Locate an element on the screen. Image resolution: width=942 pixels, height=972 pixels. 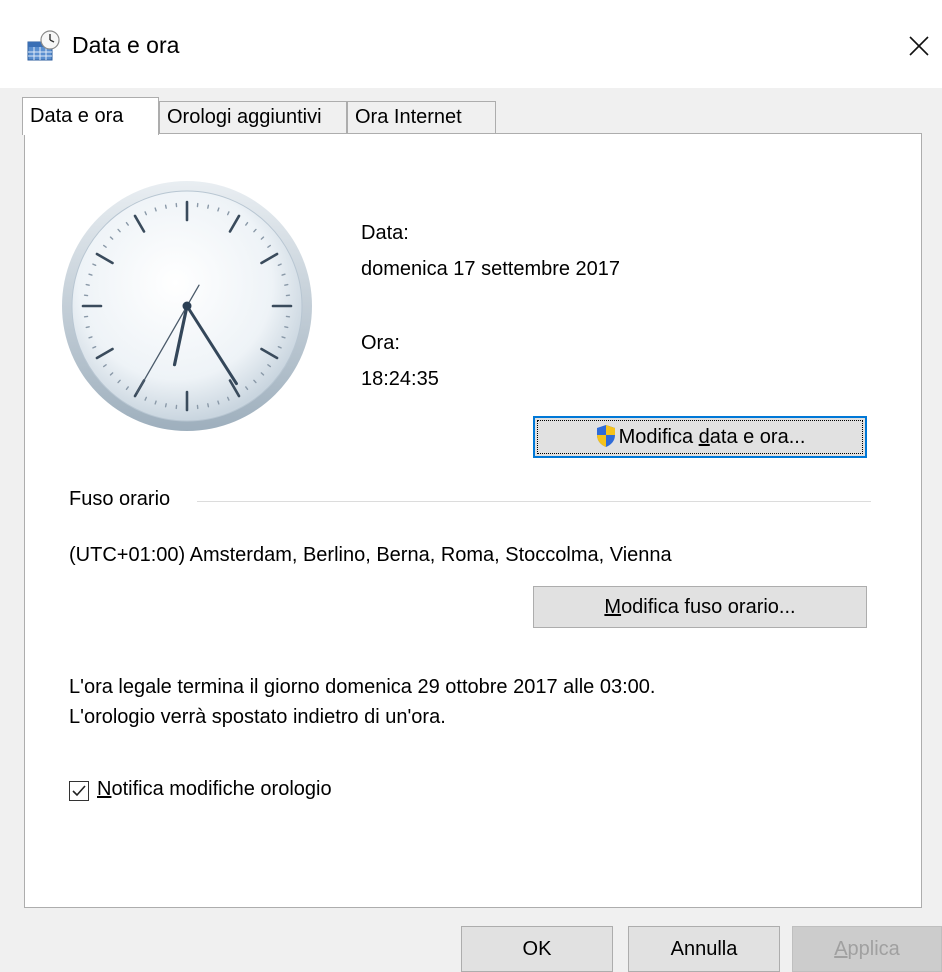
check-icon is located at coordinates (79, 791).